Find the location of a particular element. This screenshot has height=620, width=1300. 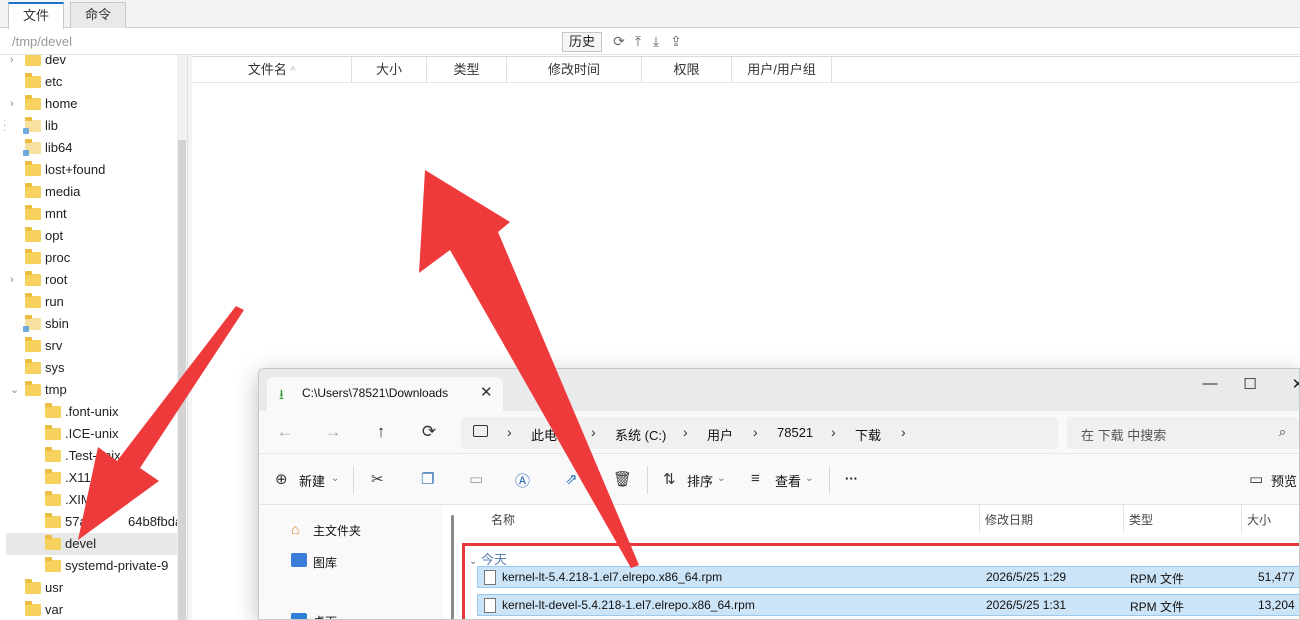

column-header-name: 文件名 ^ is located at coordinates (272, 70).